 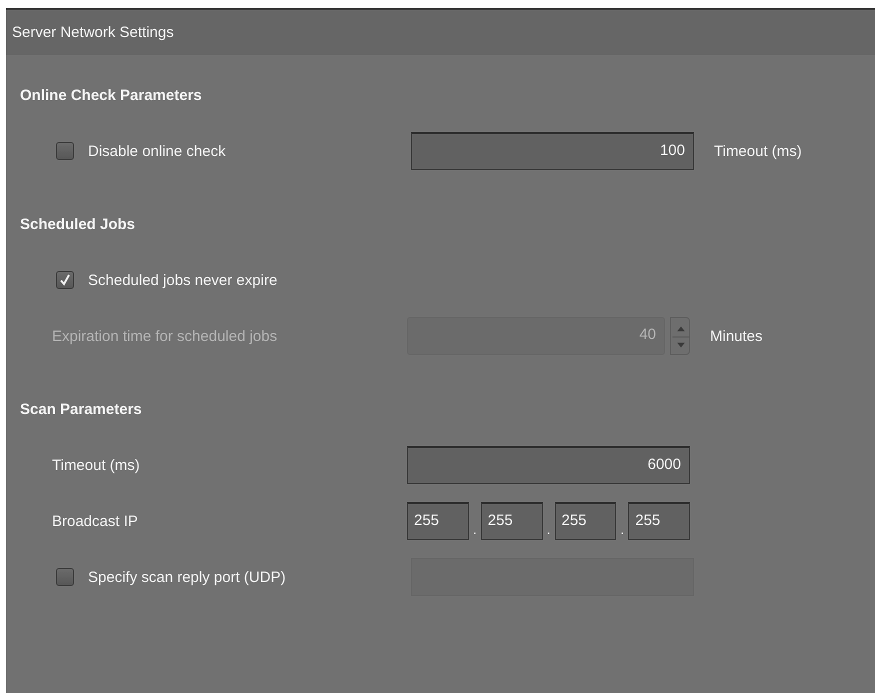 What do you see at coordinates (93, 32) in the screenshot?
I see `panel-title: Server Network Settings` at bounding box center [93, 32].